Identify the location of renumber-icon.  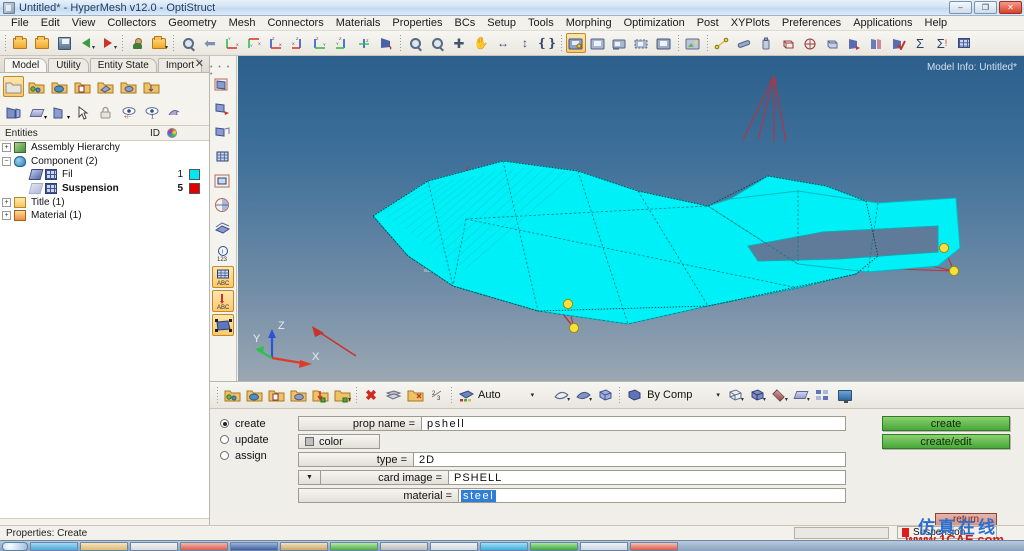
(415, 395).